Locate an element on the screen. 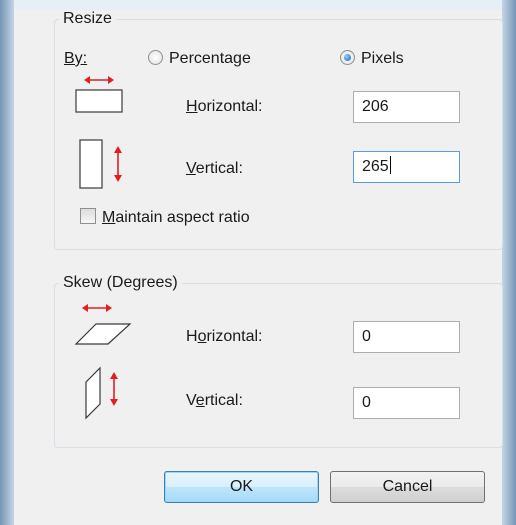 This screenshot has width=516, height=525. skew-horizontal-icon is located at coordinates (103, 324).